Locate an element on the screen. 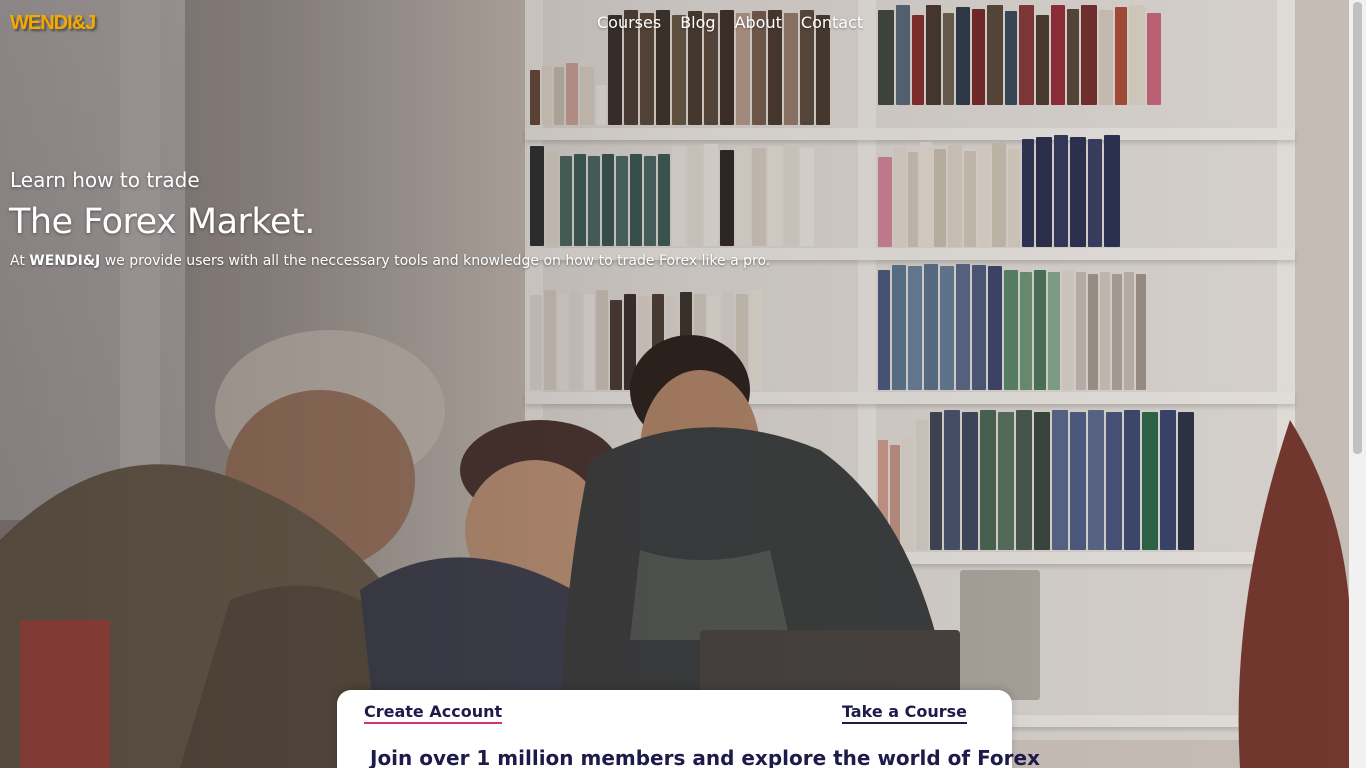 This screenshot has width=1366, height=768. vertical-scrollbar is located at coordinates (1357, 384).